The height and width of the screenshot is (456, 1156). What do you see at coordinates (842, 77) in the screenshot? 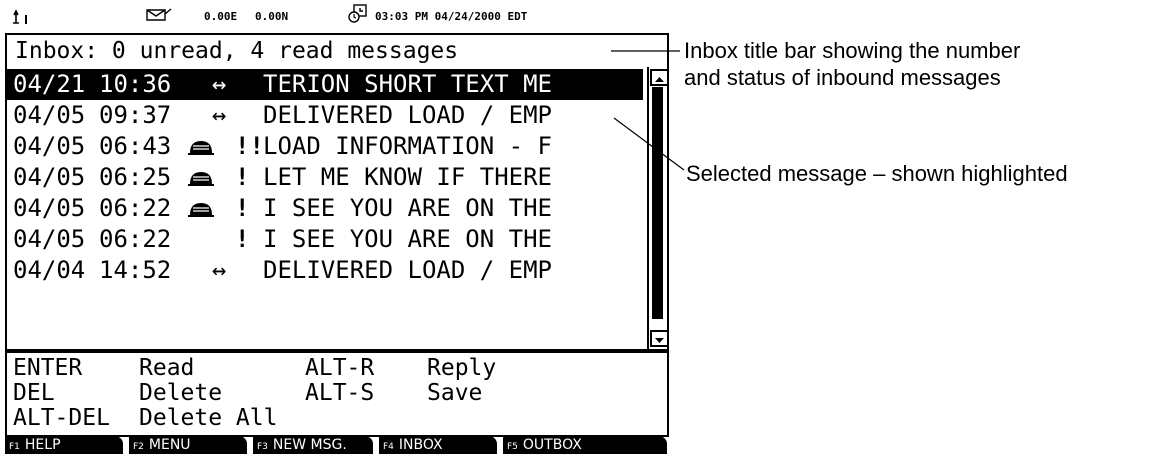
I see `title-annotation-line-2: and status of inbound messages` at bounding box center [842, 77].